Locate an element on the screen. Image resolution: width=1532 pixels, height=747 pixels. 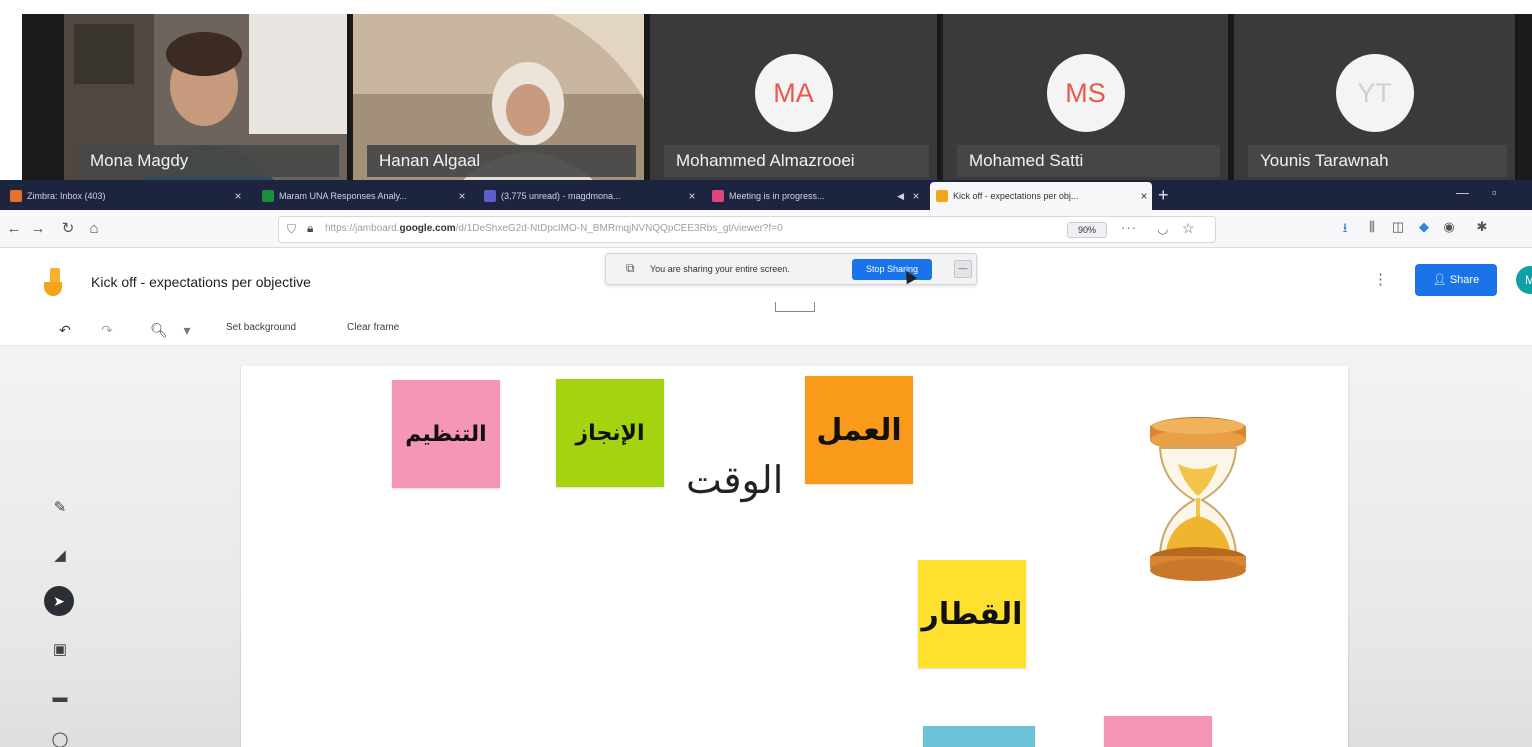
maximize-icon: ▫ is located at coordinates (1494, 192).